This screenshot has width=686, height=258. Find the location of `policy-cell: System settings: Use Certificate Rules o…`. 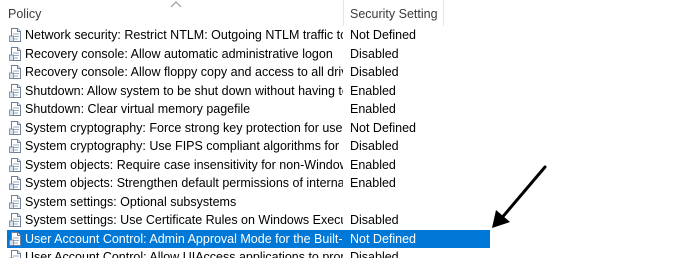

policy-cell: System settings: Use Certificate Rules o… is located at coordinates (172, 220).